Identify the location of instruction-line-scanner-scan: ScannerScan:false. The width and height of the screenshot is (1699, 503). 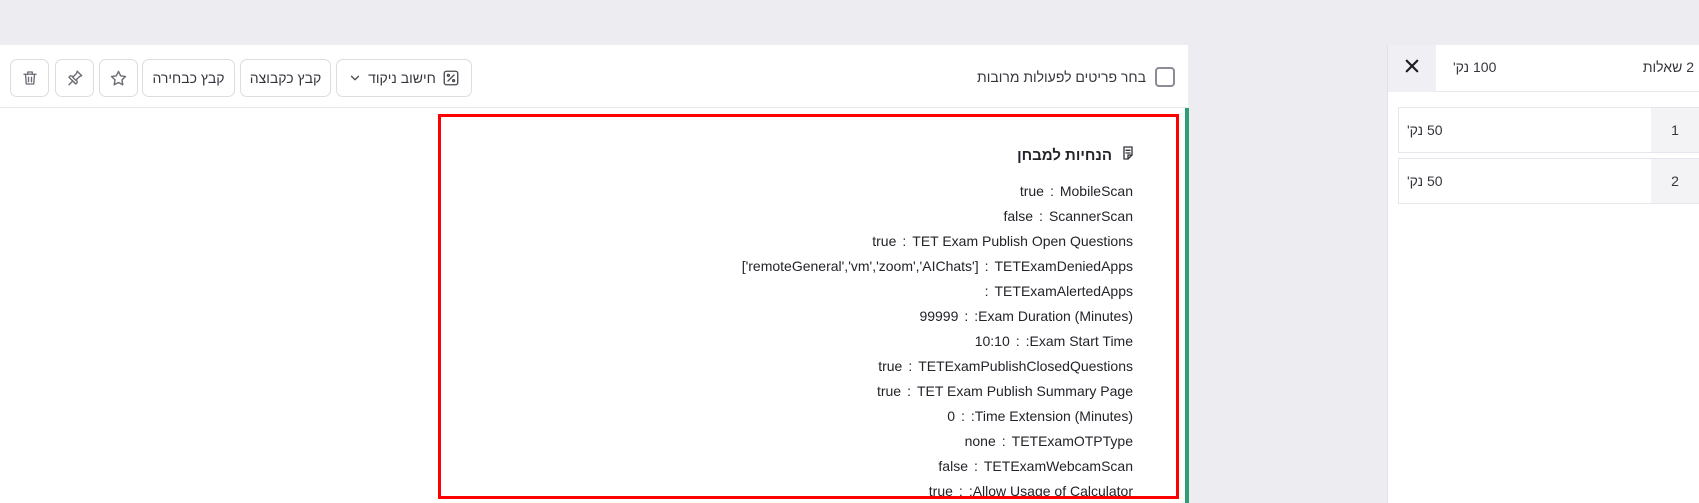
(1068, 216).